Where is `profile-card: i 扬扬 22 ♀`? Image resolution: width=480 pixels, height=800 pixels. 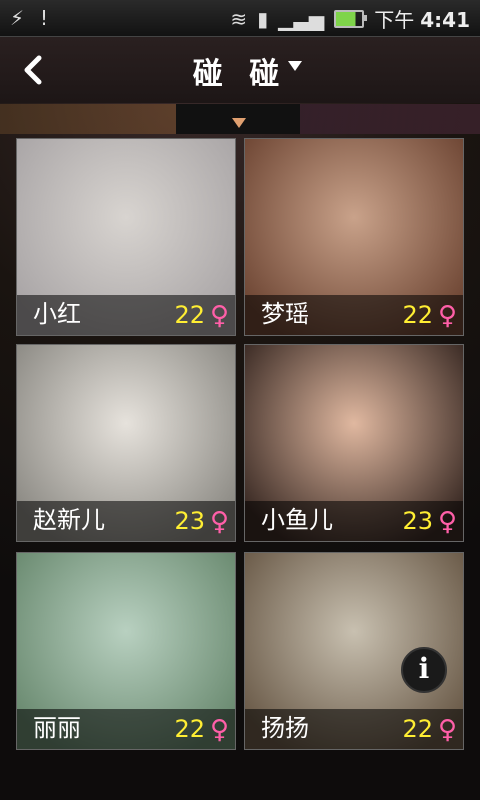
profile-card: i 扬扬 22 ♀ is located at coordinates (354, 651).